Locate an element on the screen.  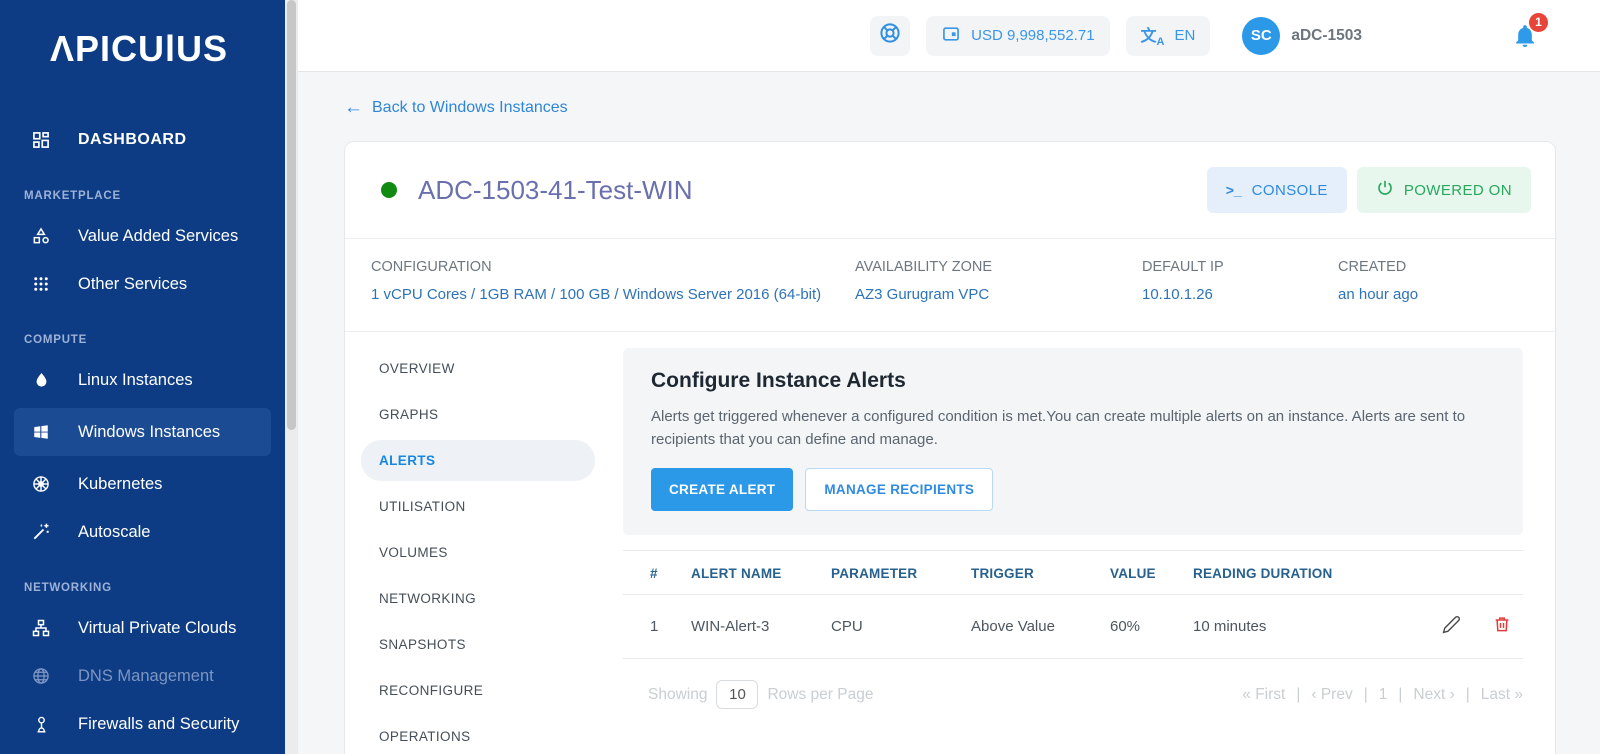
sidebar-scrollbar-thumb is located at coordinates (291, 215).